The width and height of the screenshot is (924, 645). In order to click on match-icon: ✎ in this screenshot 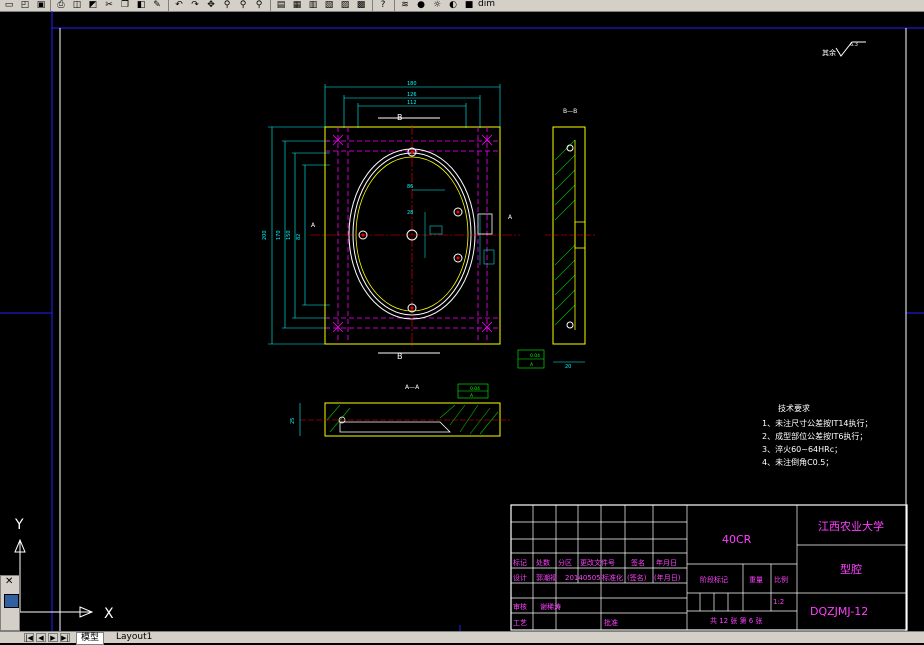, I will do `click(157, 5)`.